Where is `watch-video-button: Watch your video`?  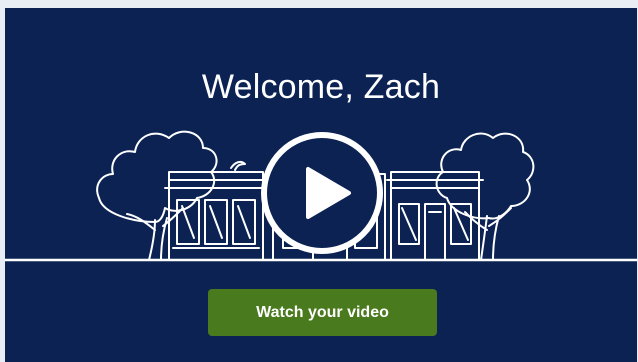
watch-video-button: Watch your video is located at coordinates (322, 312).